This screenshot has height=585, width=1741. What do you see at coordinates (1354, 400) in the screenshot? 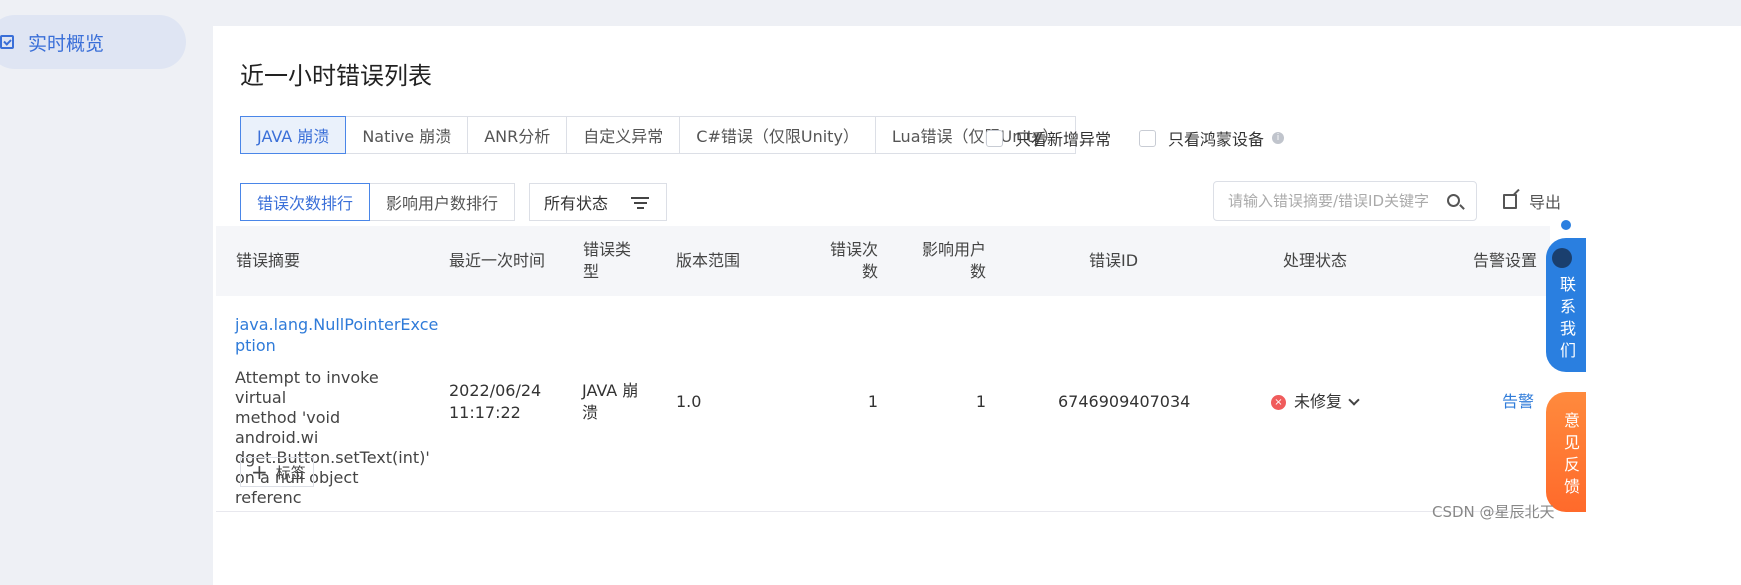
I see `chevron-down-icon` at bounding box center [1354, 400].